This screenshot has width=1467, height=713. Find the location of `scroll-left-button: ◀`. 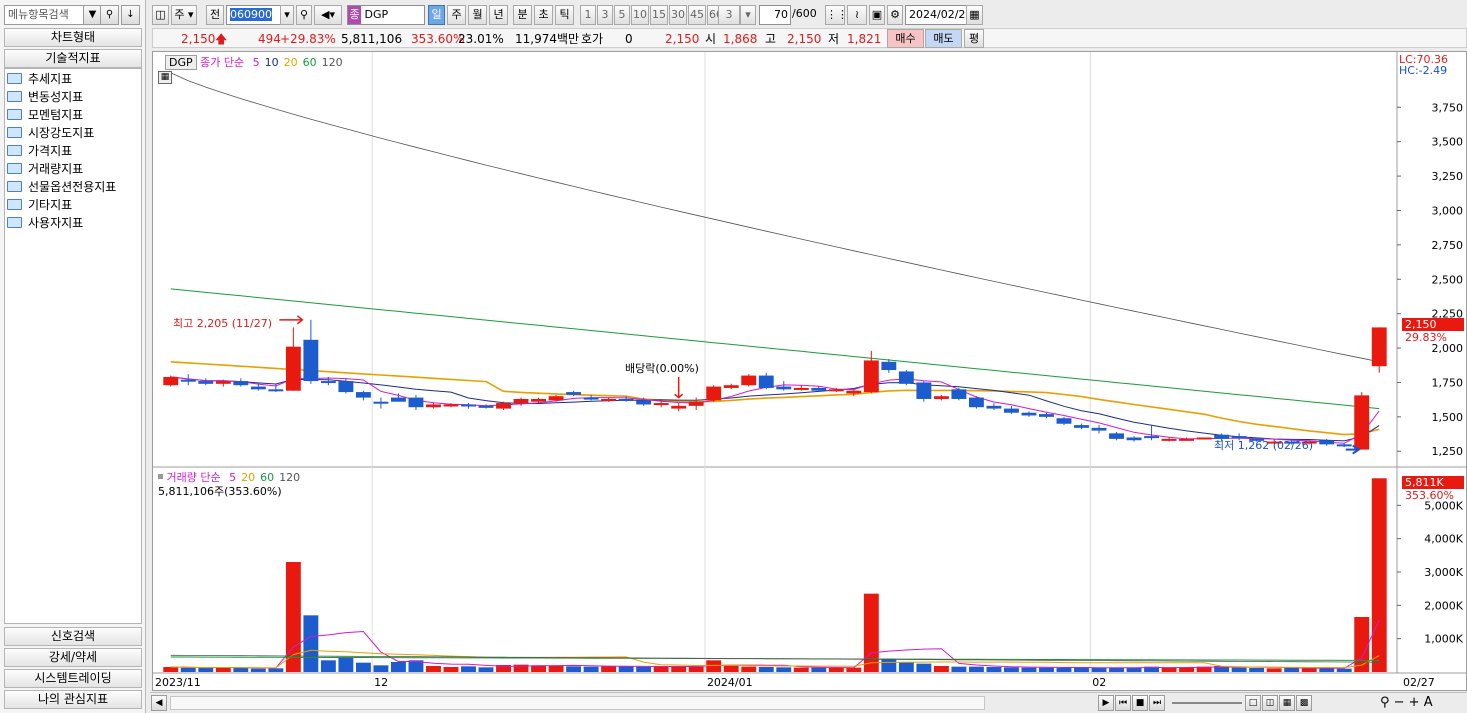

scroll-left-button: ◀ is located at coordinates (159, 703).